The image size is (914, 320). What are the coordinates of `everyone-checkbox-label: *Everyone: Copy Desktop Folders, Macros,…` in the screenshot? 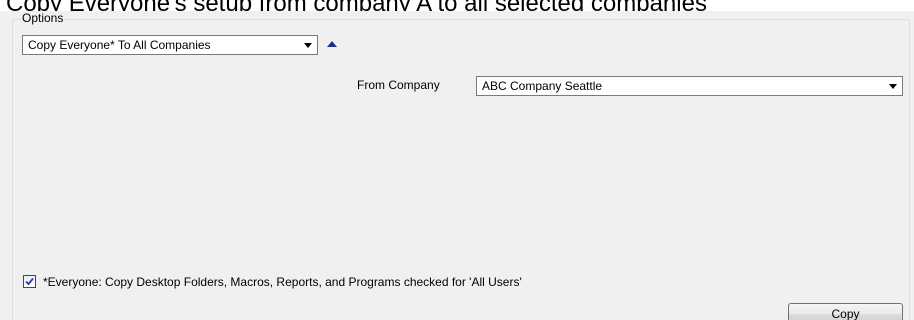 It's located at (282, 282).